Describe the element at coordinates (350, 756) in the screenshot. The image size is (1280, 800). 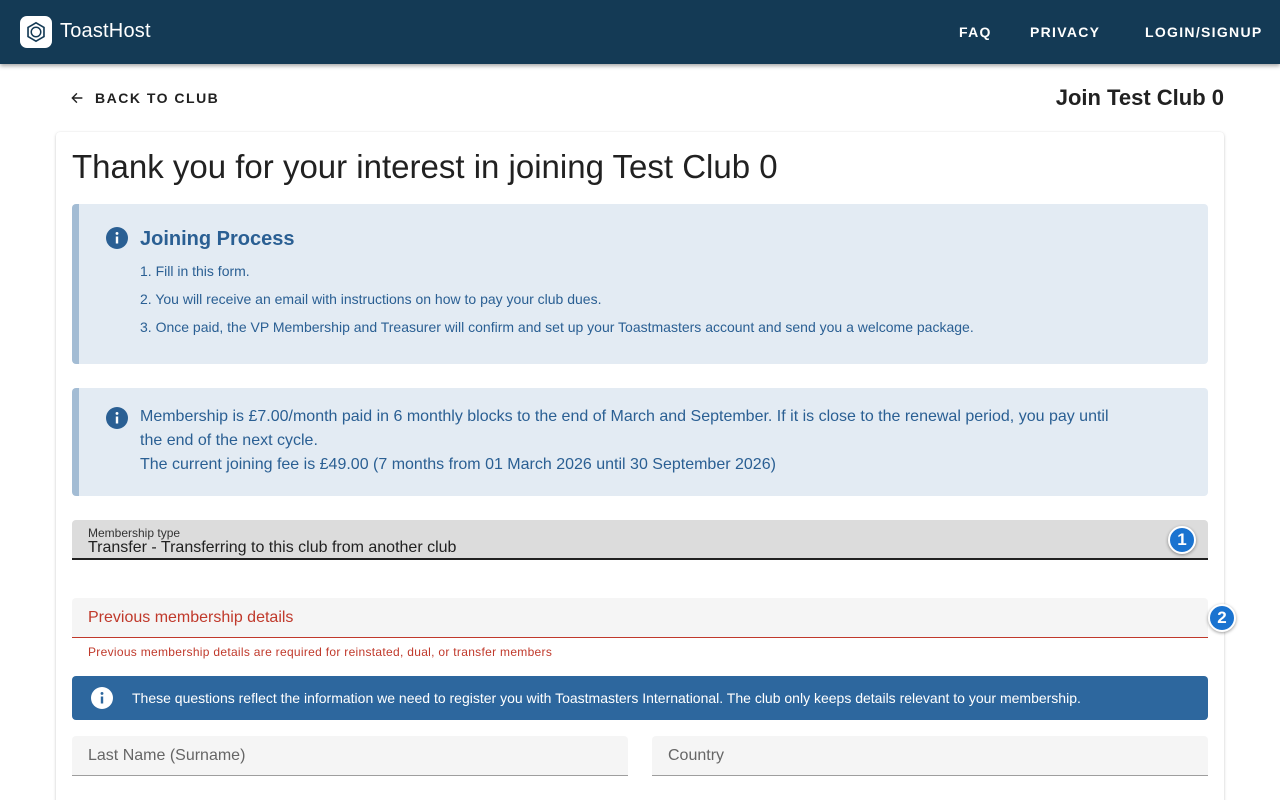
I see `last-name-input: Last Name (Surname)` at that location.